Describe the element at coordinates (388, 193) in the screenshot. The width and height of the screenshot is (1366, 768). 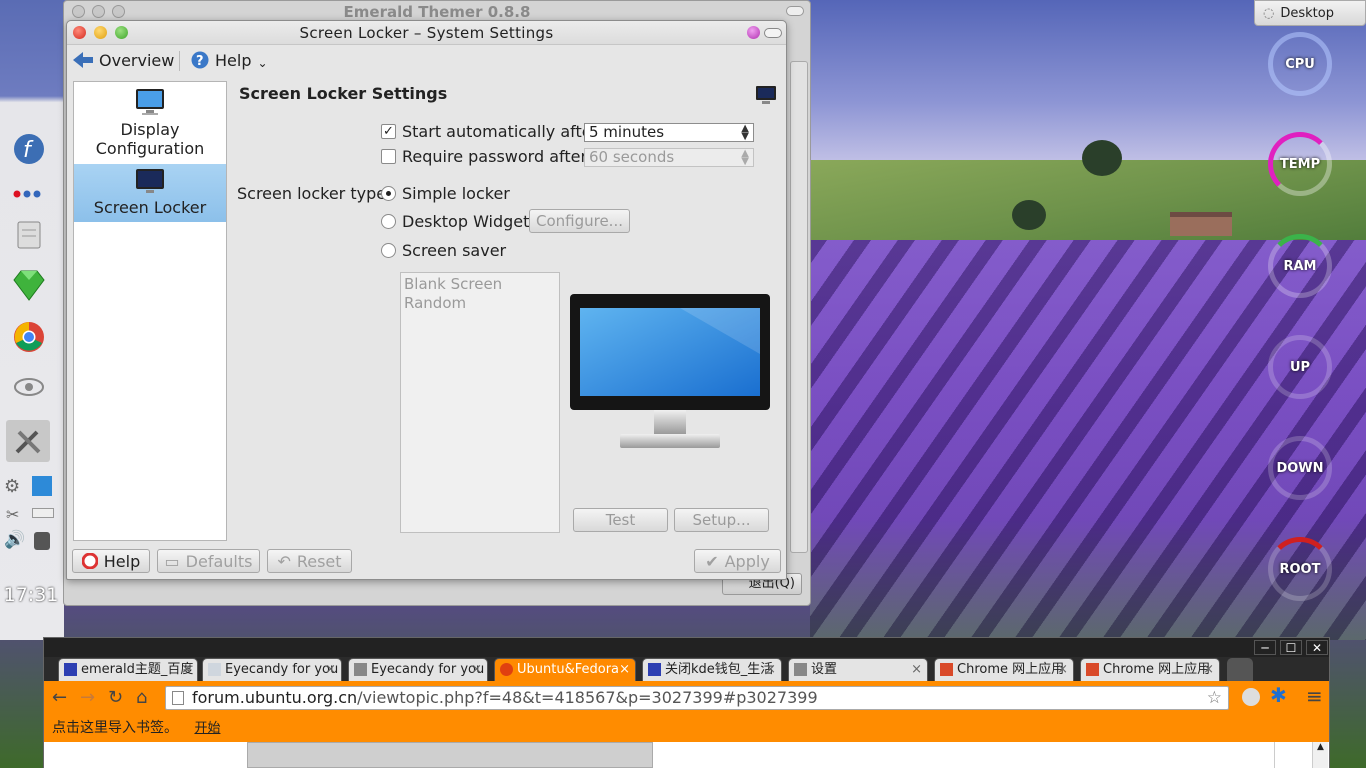
I see `simple-locker-radio` at that location.